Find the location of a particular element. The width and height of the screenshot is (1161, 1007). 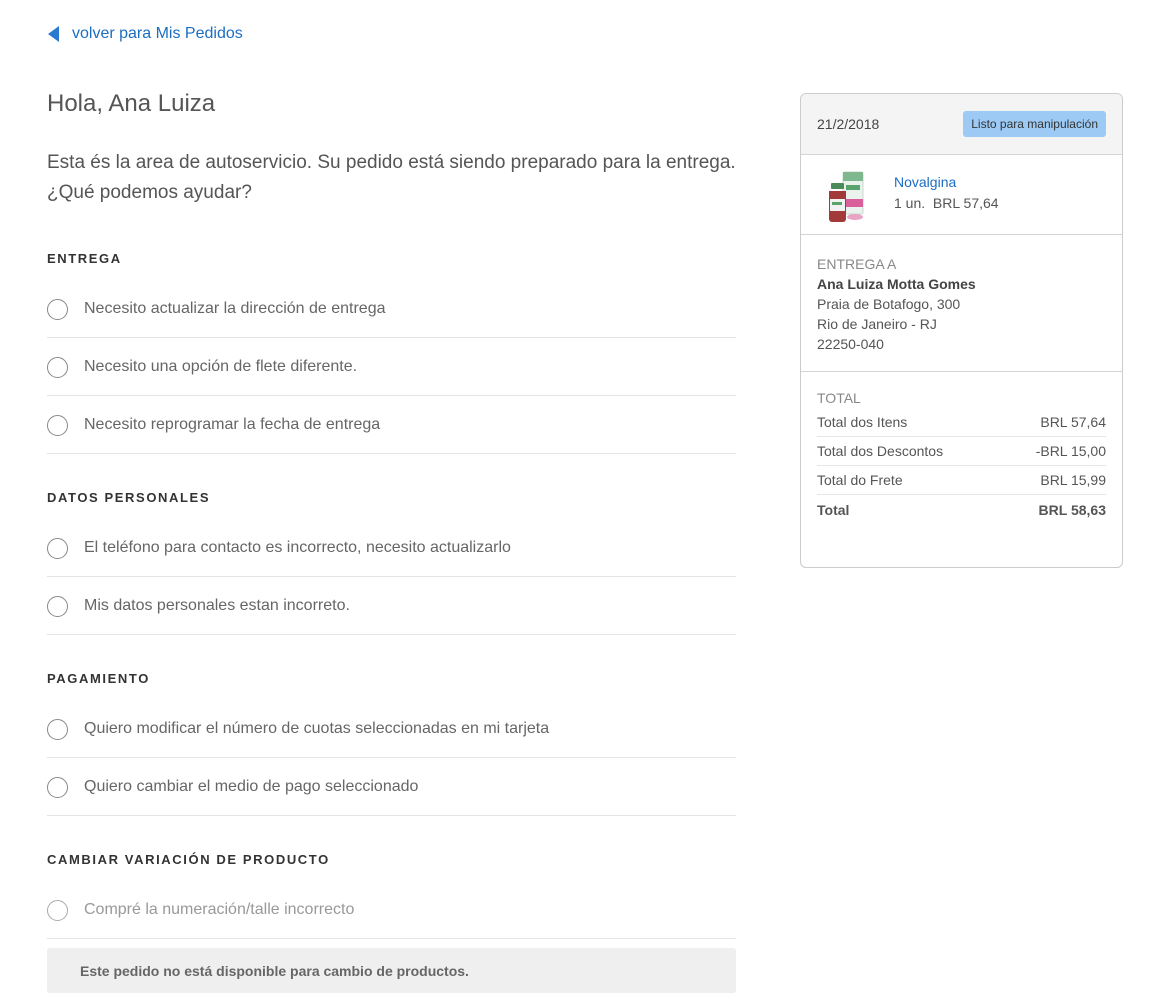

order-card-header: 21/2/2018 Listo para manipulación is located at coordinates (961, 124).